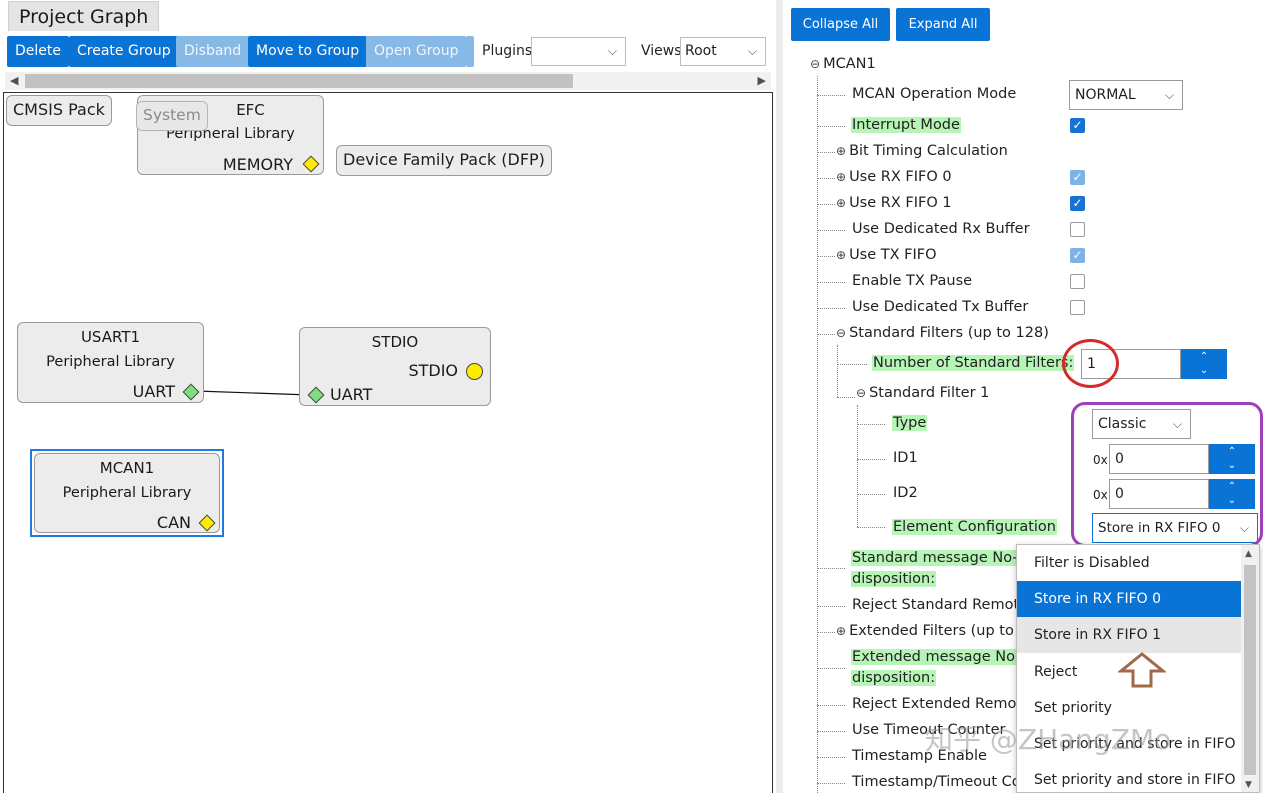 This screenshot has height=793, width=1263. I want to click on move-to-group-button: Move to Group, so click(308, 51).